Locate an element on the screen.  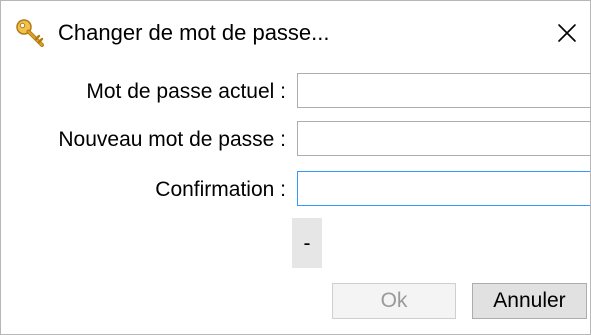
confirmation-label: Confirmation : is located at coordinates (220, 189).